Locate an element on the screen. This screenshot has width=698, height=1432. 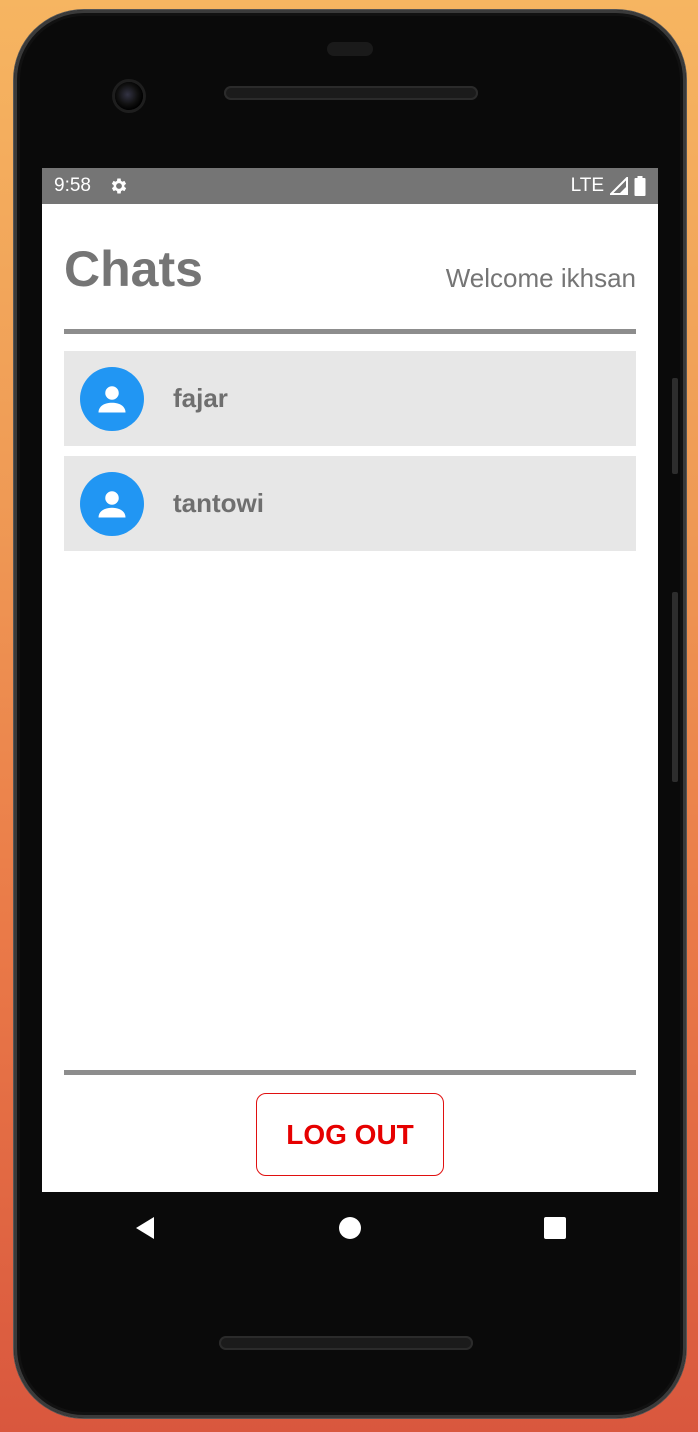
chat-list: fajar tantowi is located at coordinates (350, 451).